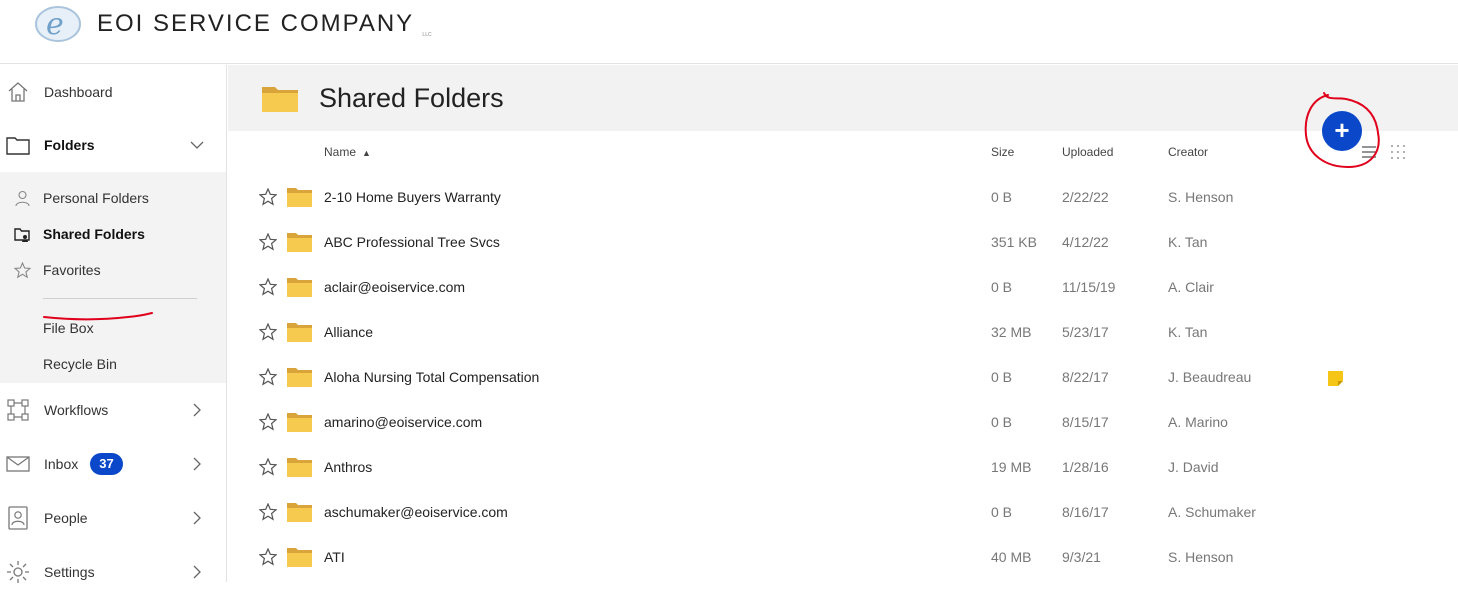  What do you see at coordinates (1085, 467) in the screenshot?
I see `folder-uploaded-date: 1/28/16` at bounding box center [1085, 467].